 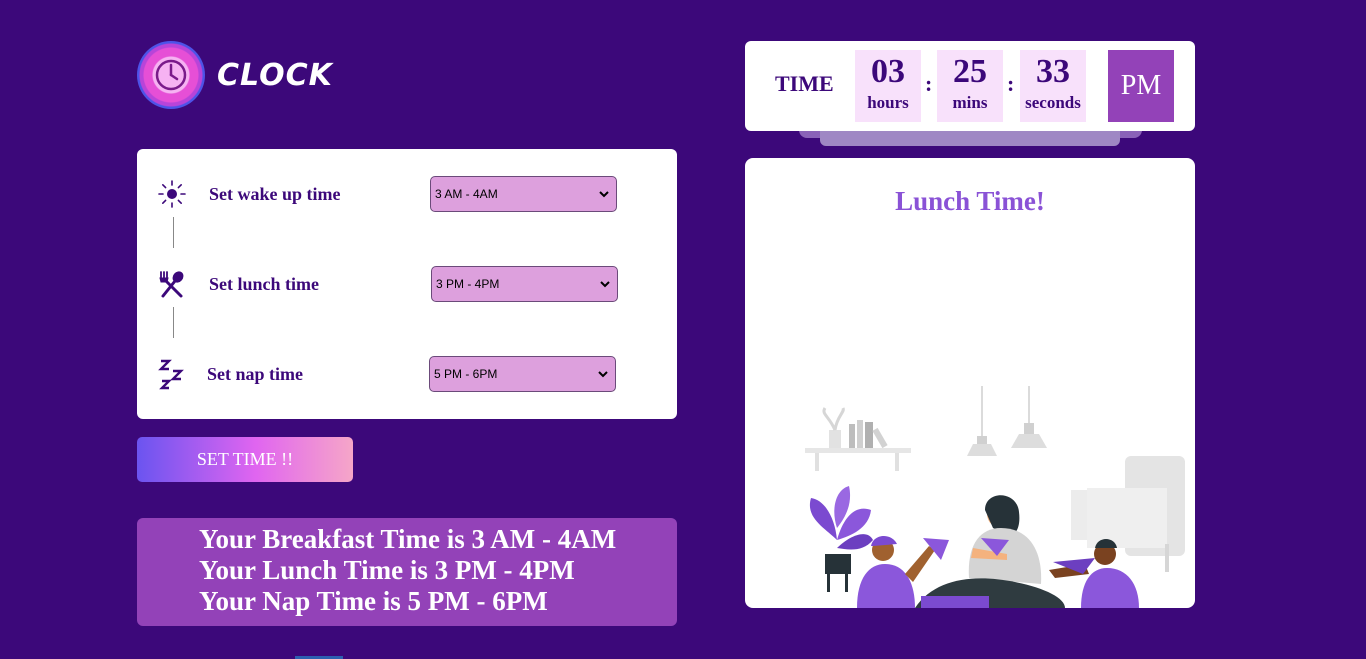 What do you see at coordinates (888, 71) in the screenshot?
I see `hours-value: 03` at bounding box center [888, 71].